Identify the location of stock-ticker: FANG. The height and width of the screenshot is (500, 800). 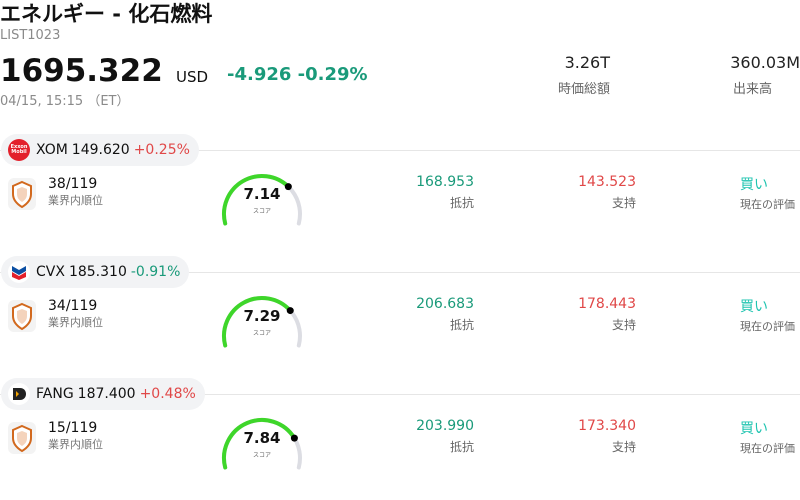
(55, 394).